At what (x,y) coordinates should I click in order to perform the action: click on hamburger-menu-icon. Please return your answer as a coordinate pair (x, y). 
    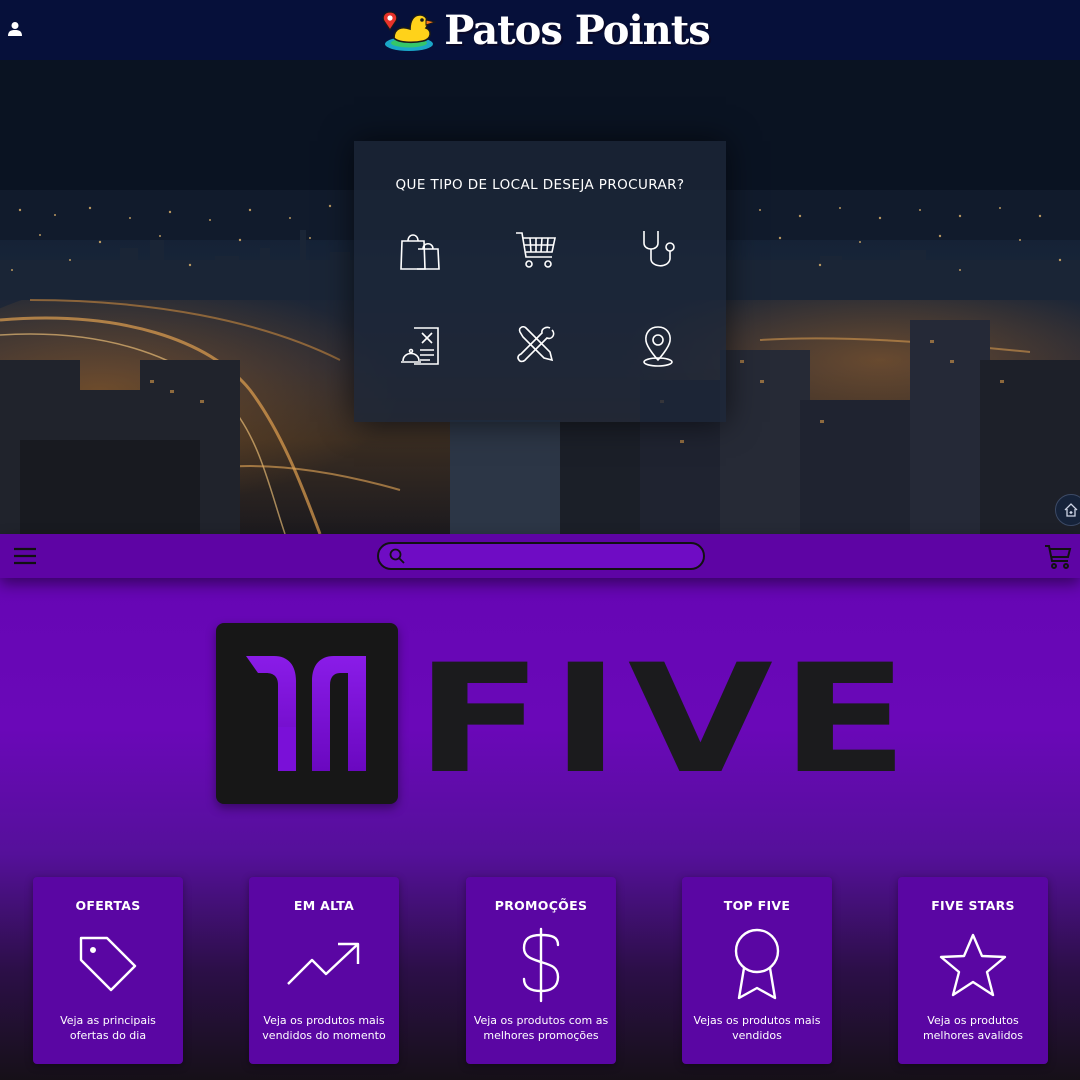
    Looking at the image, I should click on (25, 556).